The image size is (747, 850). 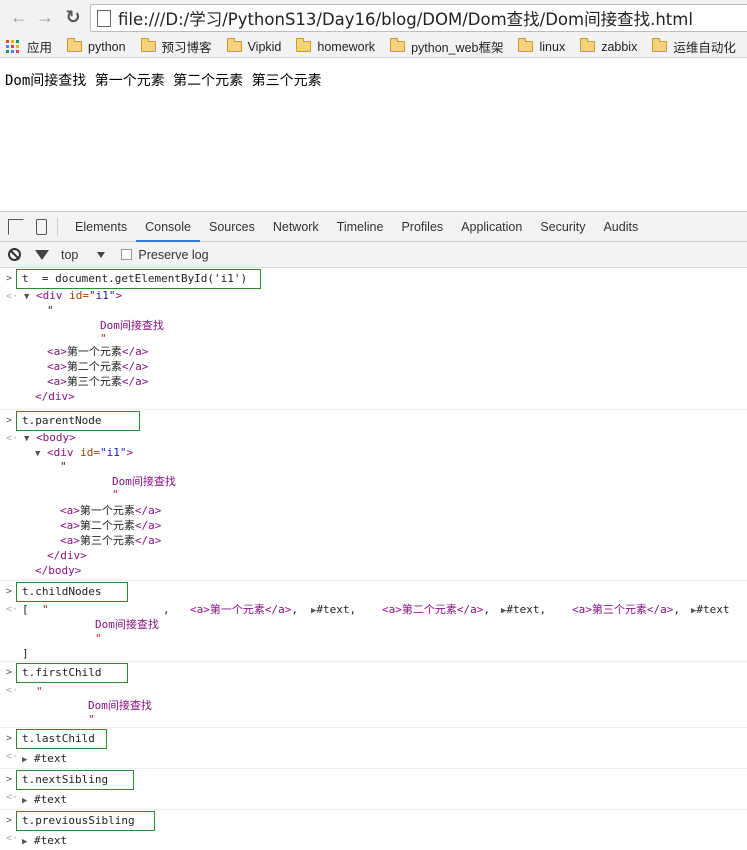 What do you see at coordinates (186, 48) in the screenshot?
I see `bookmark-label: 预习博客` at bounding box center [186, 48].